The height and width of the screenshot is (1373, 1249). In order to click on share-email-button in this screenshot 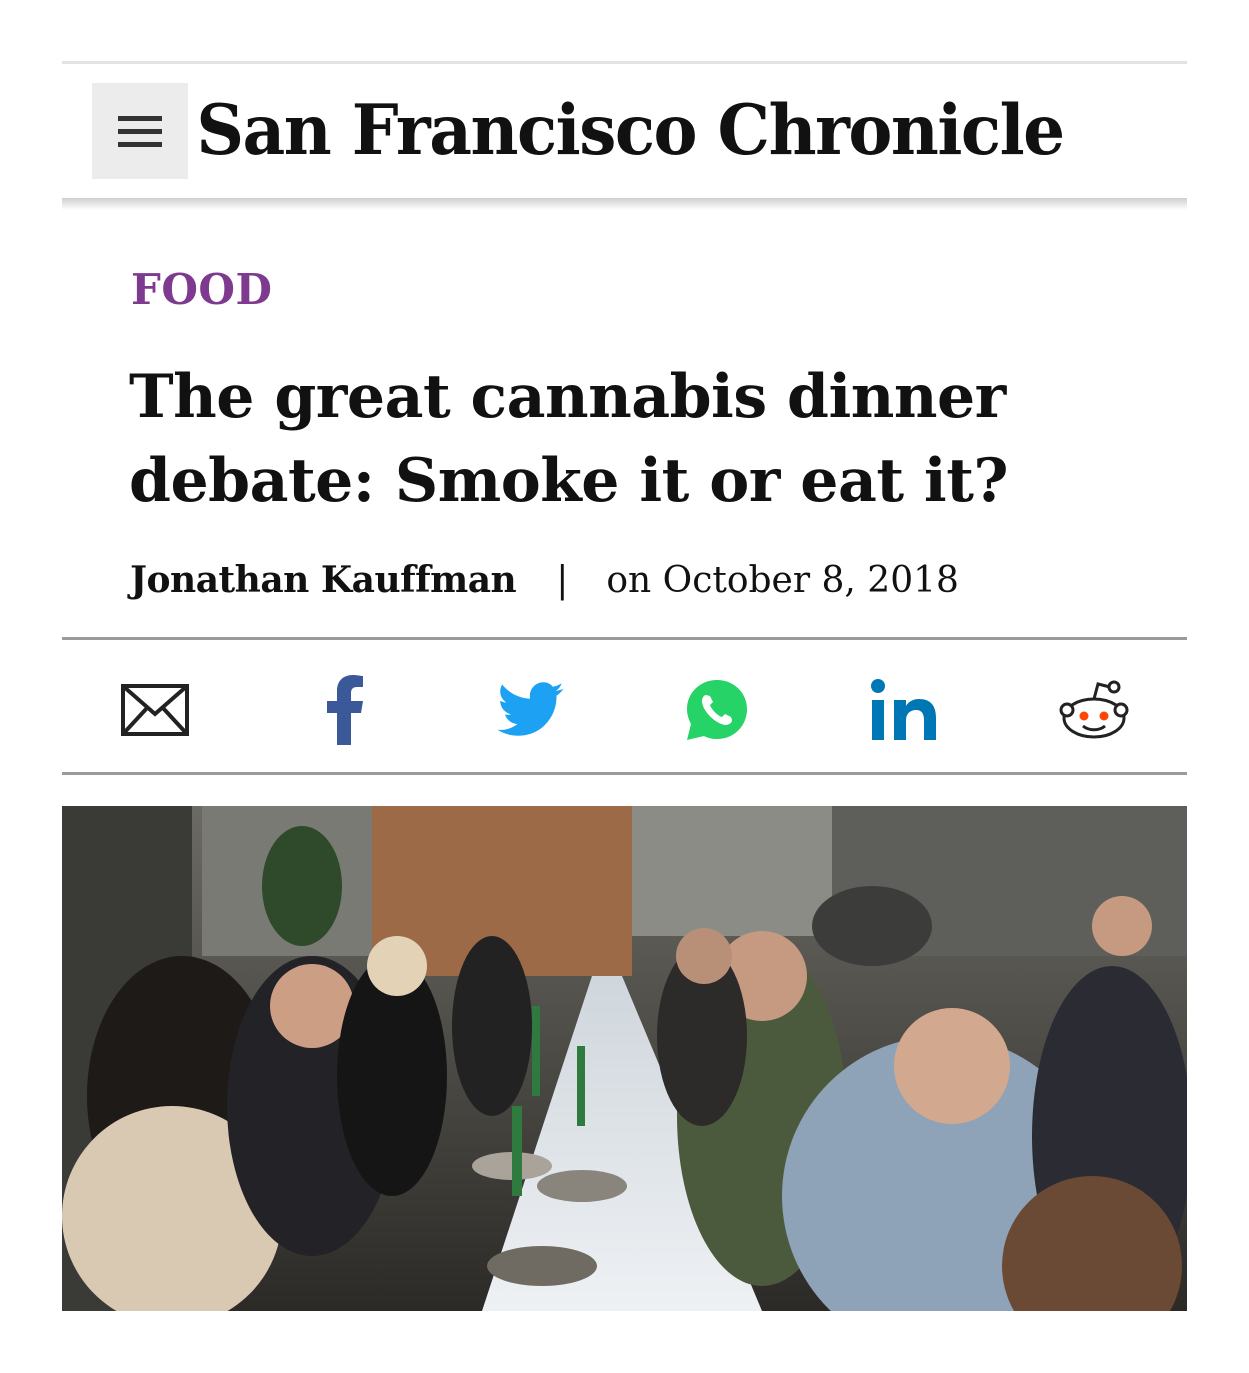, I will do `click(155, 710)`.